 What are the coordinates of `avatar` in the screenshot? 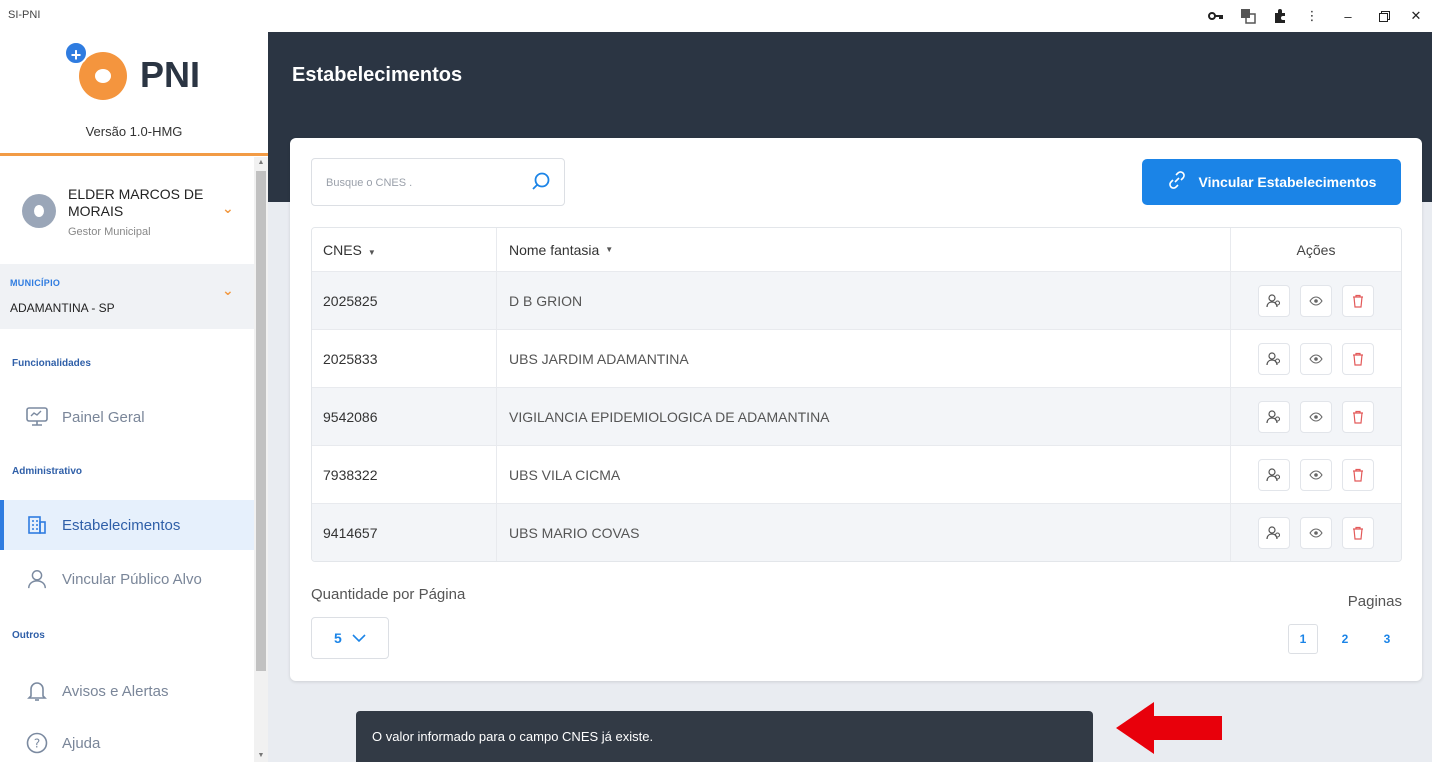 It's located at (39, 211).